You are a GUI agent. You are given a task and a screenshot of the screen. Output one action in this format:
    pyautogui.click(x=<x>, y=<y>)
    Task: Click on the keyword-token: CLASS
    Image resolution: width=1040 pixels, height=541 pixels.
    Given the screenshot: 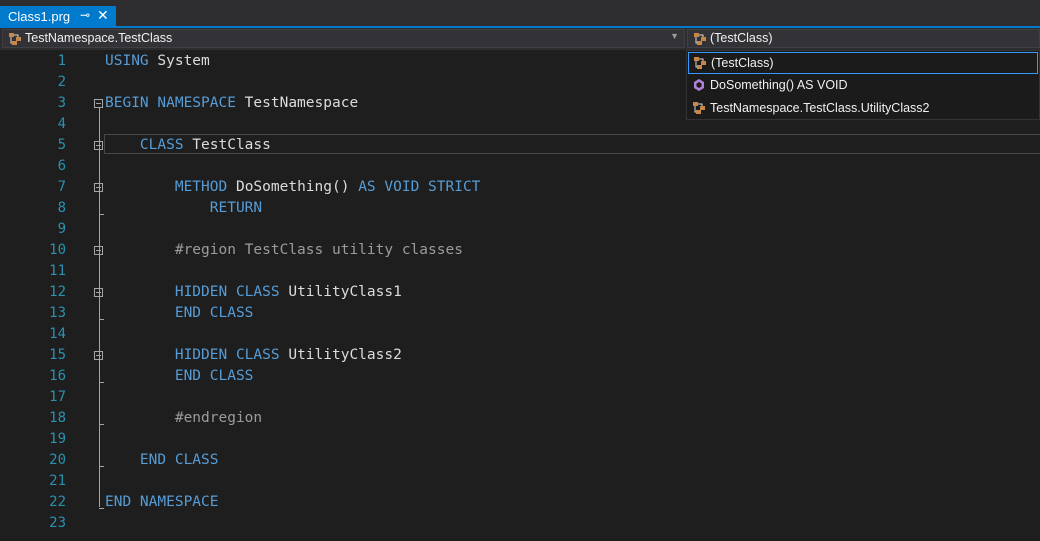 What is the action you would take?
    pyautogui.click(x=161, y=145)
    